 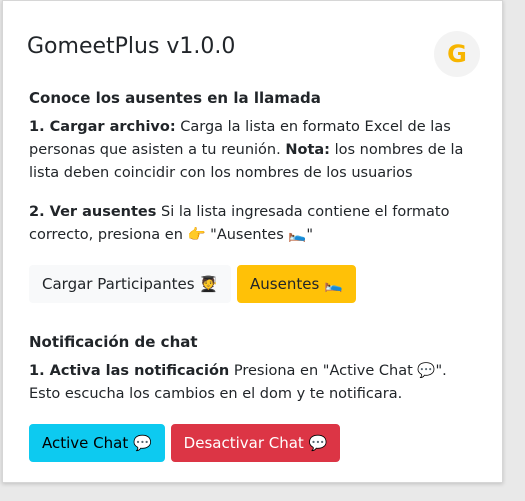 I want to click on logo-g-icon: G, so click(x=457, y=54).